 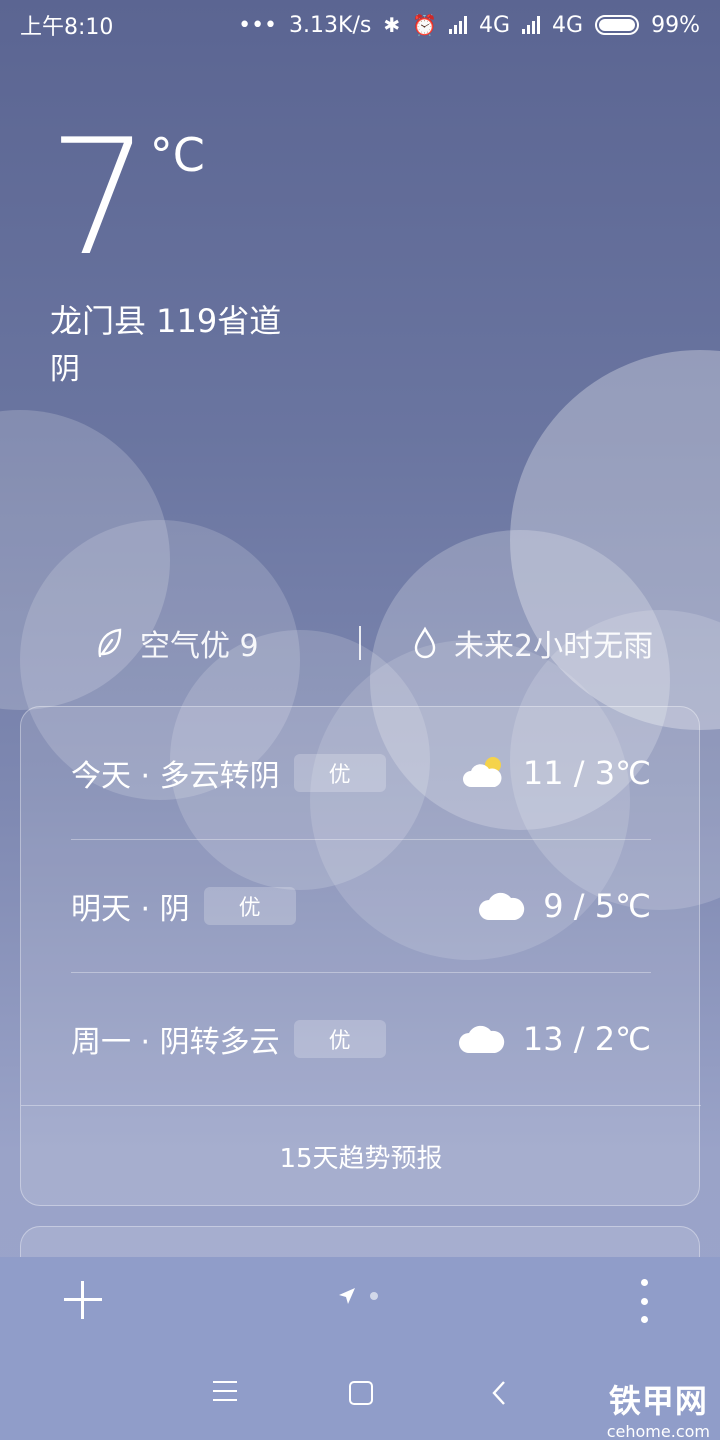 I want to click on forecast-day: 周一 · 阴转多云, so click(x=175, y=1042).